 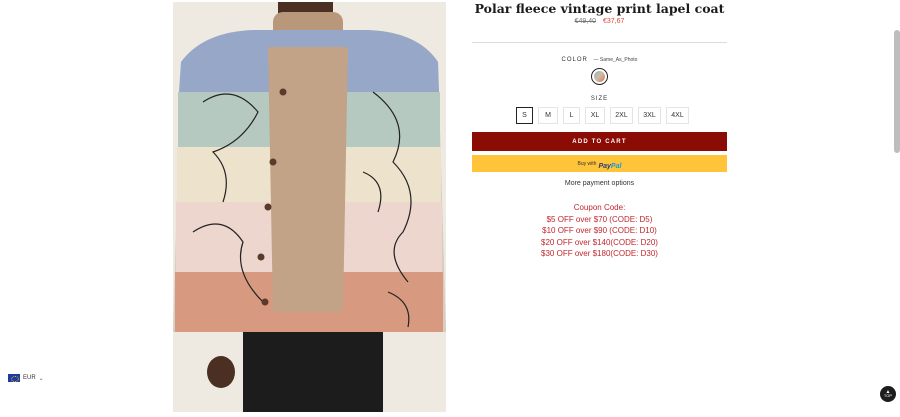 I want to click on size-option-s: S, so click(x=524, y=115).